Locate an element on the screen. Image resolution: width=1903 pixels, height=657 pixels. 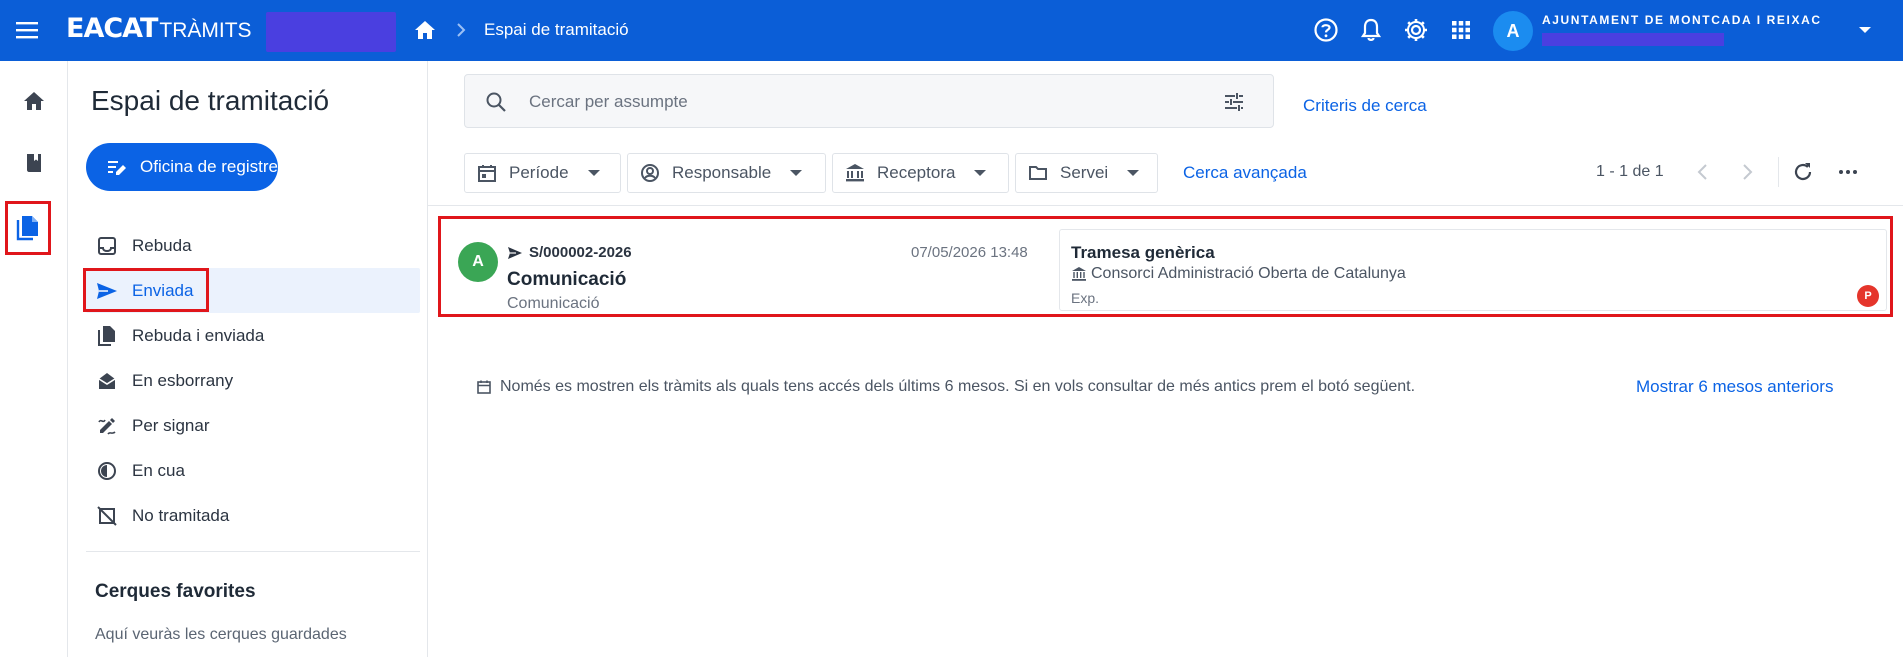
filter-label: Receptora is located at coordinates (916, 172).